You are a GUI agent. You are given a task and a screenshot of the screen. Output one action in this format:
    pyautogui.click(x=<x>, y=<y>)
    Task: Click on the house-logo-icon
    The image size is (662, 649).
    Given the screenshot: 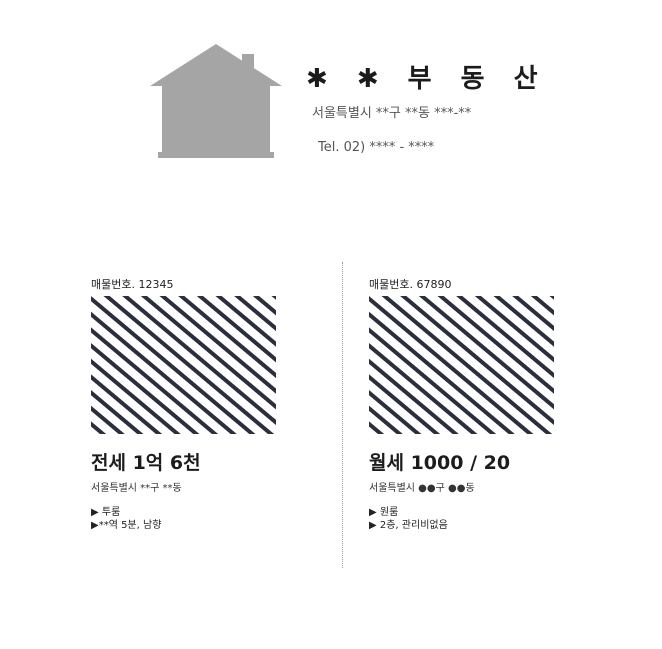 What is the action you would take?
    pyautogui.click(x=216, y=101)
    